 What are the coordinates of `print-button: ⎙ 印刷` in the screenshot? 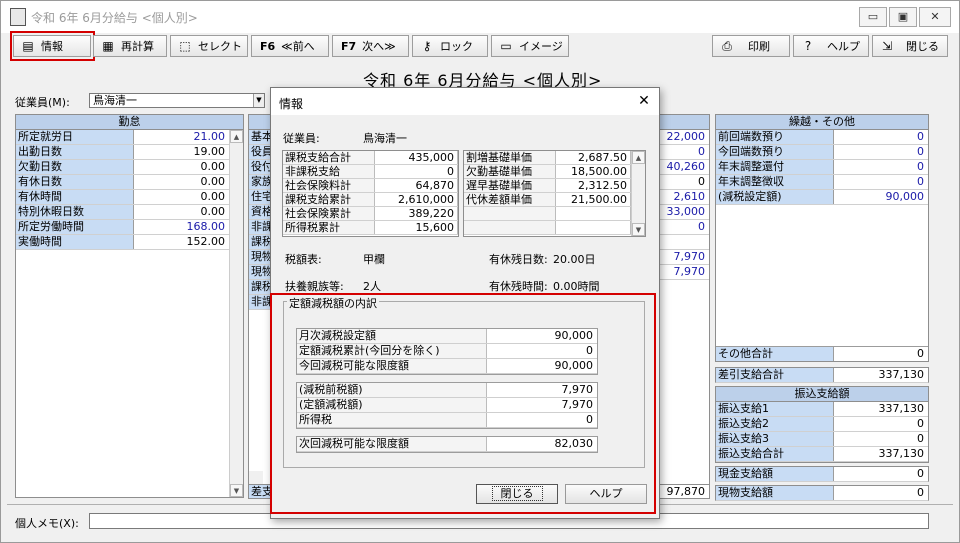 It's located at (751, 46).